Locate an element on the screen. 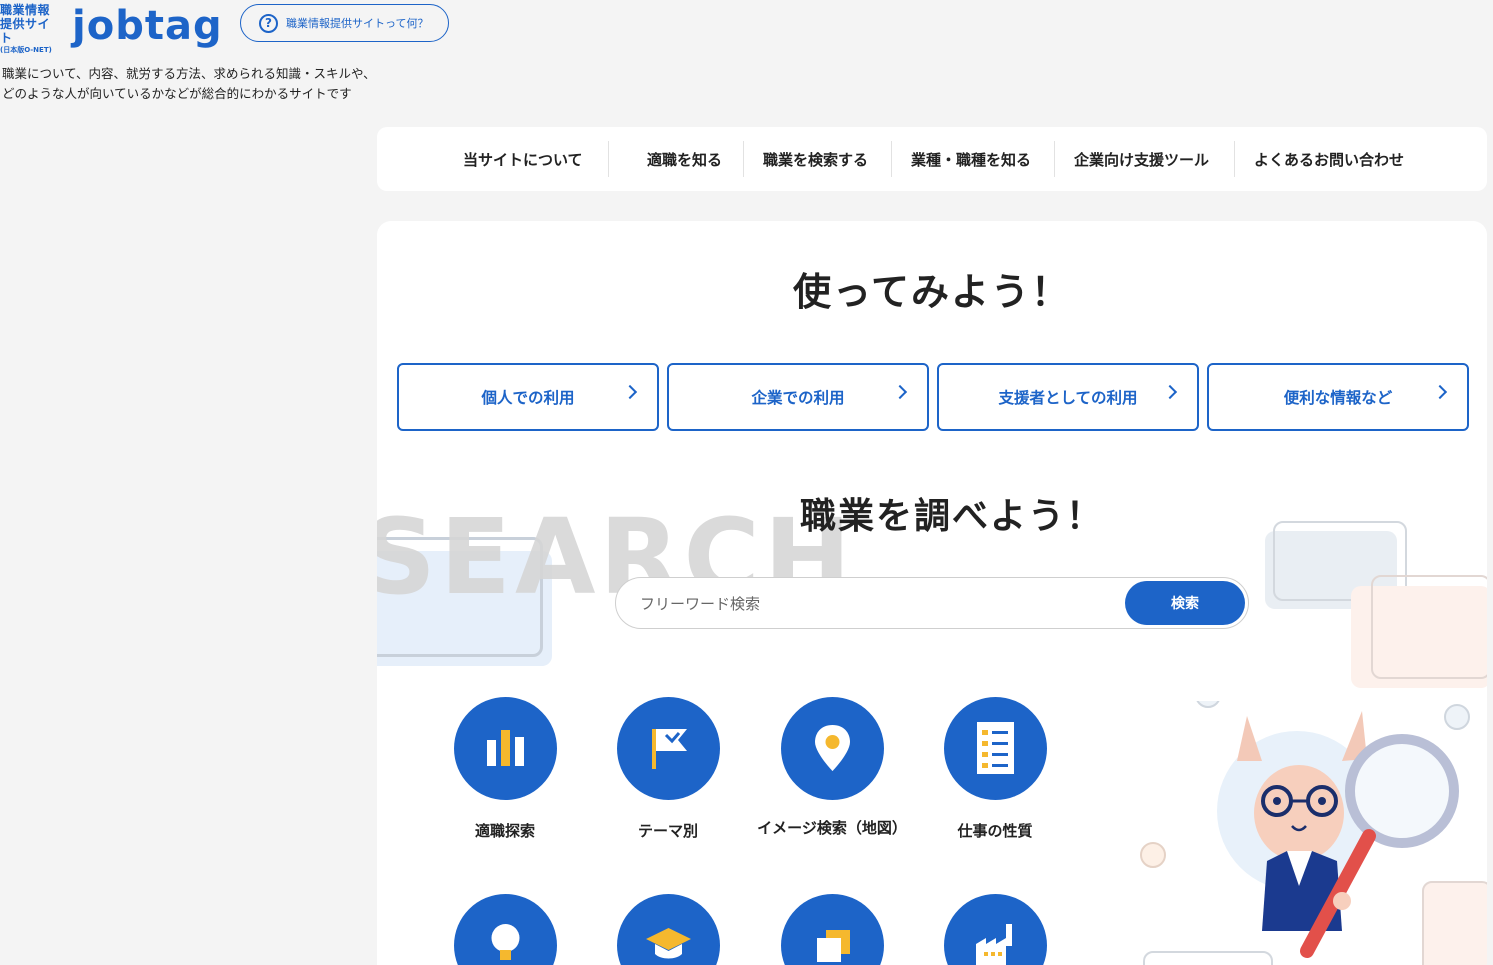  company-use-label: 企業での利用 is located at coordinates (798, 398).